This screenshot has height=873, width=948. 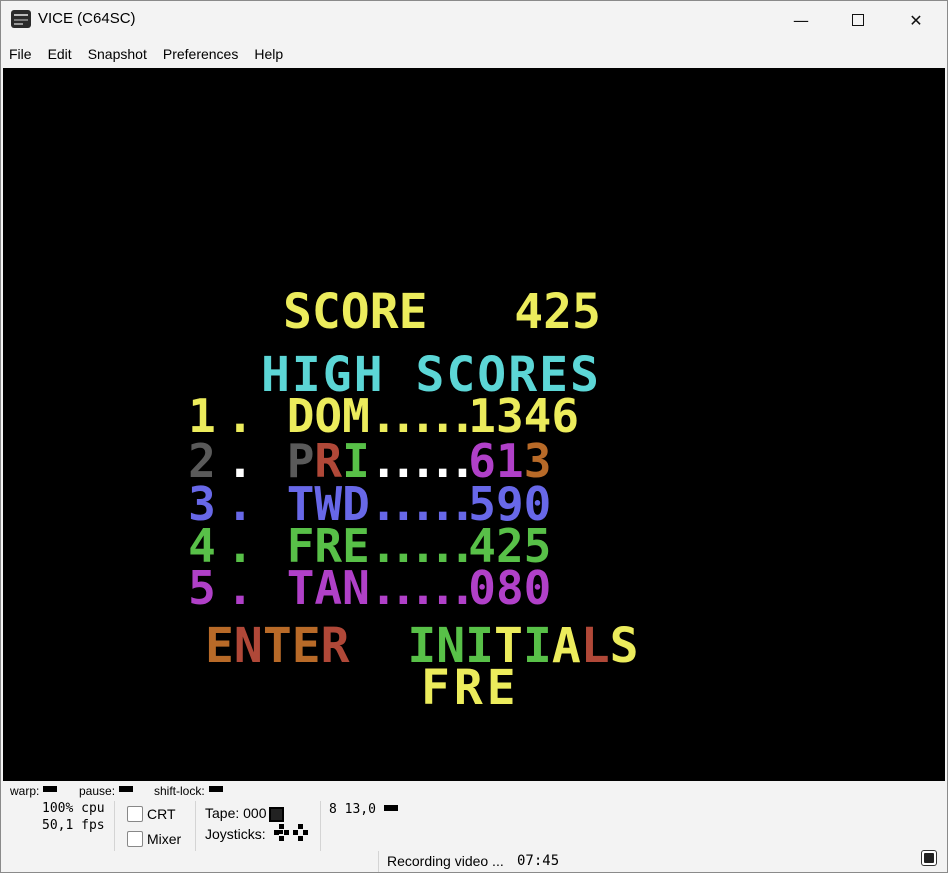 I want to click on mixer-checkbox, so click(x=135, y=839).